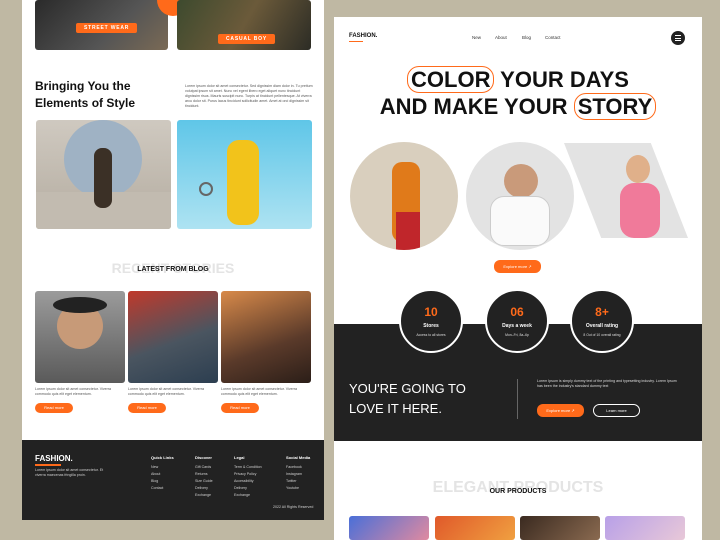 The height and width of the screenshot is (540, 720). I want to click on section-heading: Bringing You the Elements of Style, so click(85, 94).